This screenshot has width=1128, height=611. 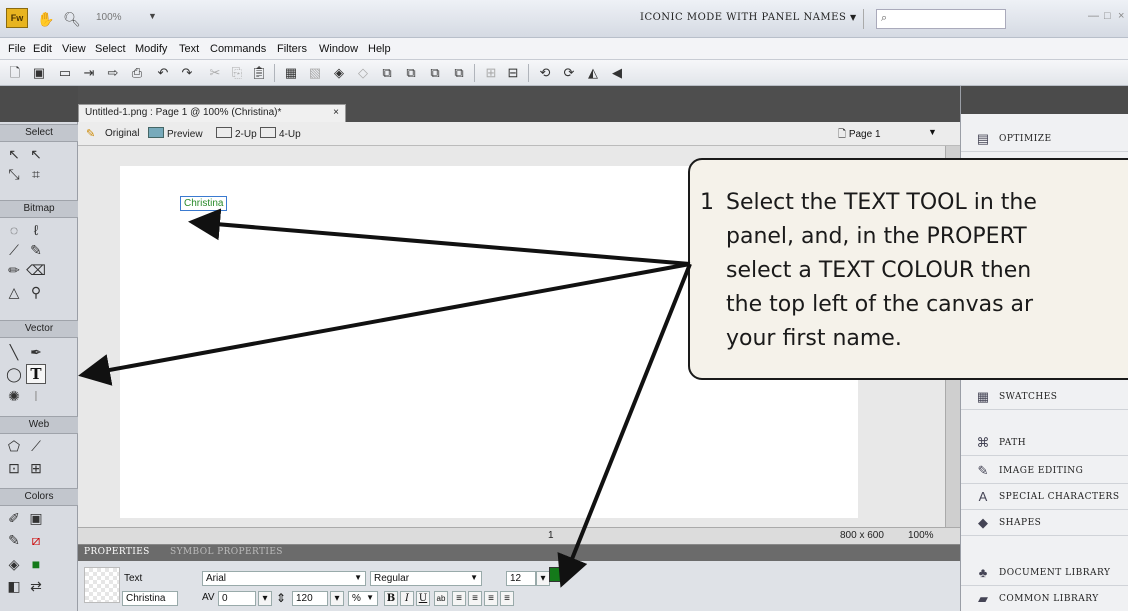 What do you see at coordinates (748, 17) in the screenshot?
I see `workspace-switcher: ICONIC MODE WITH PANEL NAMES ▼` at bounding box center [748, 17].